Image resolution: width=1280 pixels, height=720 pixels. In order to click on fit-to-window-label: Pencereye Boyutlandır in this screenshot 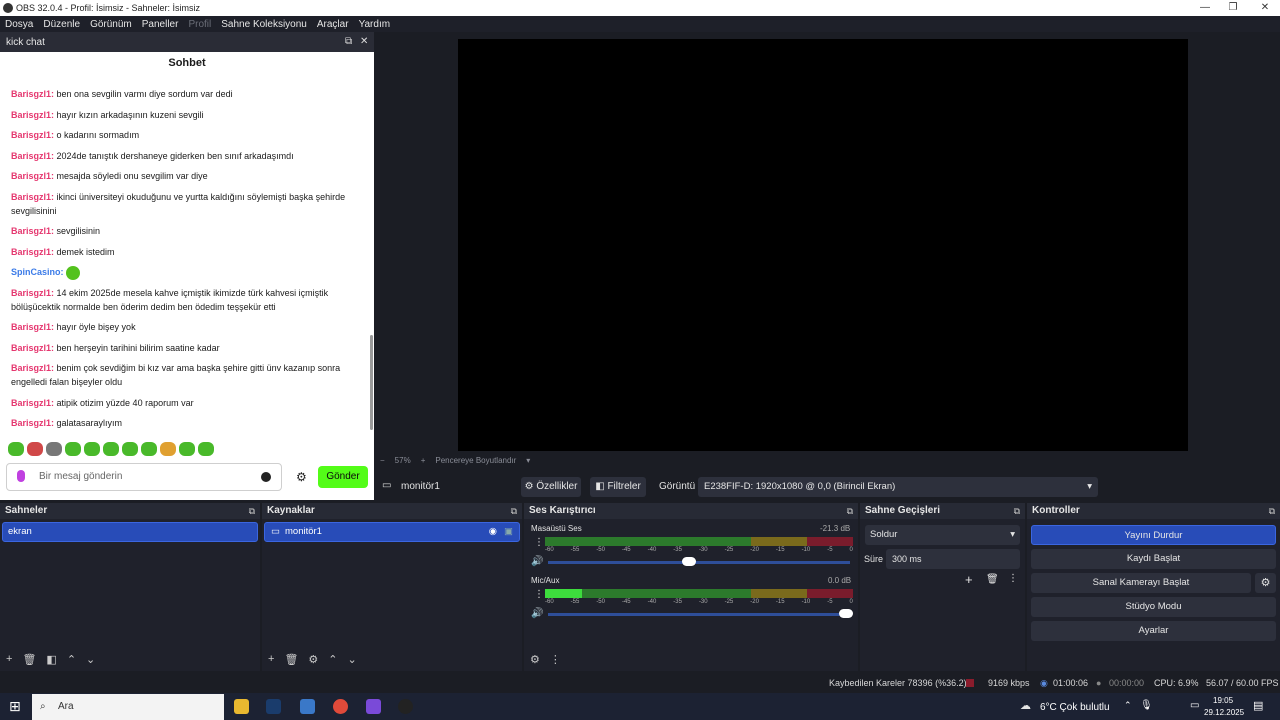, I will do `click(475, 460)`.